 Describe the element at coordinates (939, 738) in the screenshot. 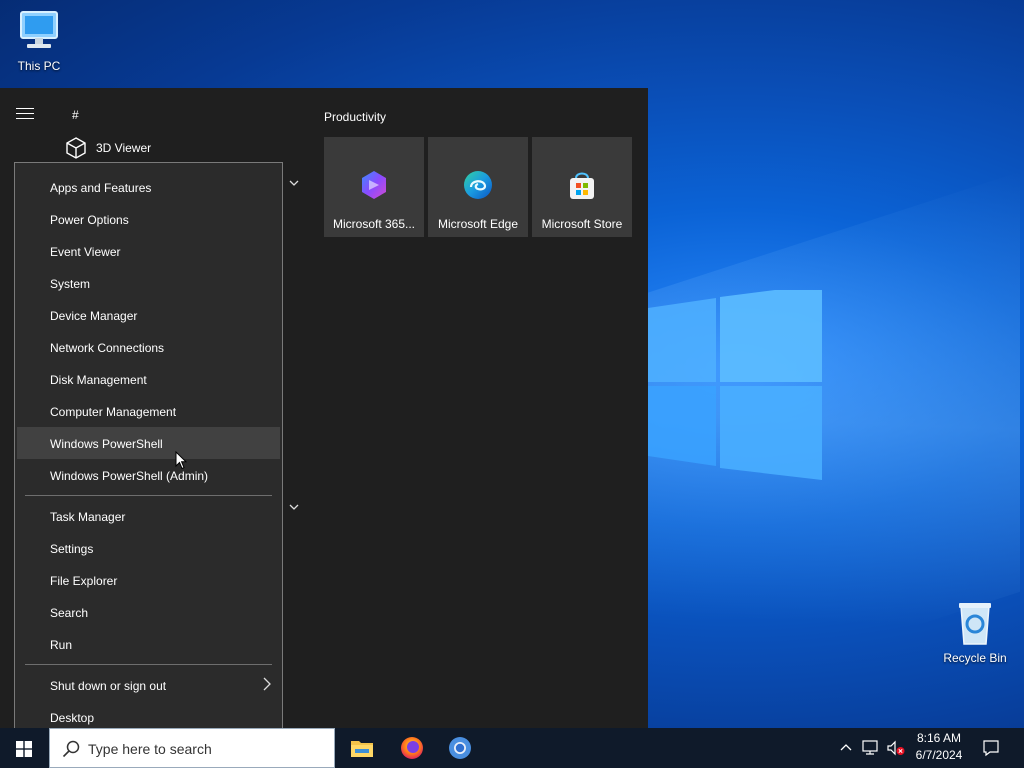

I see `clock-time: 8:16 AM` at that location.